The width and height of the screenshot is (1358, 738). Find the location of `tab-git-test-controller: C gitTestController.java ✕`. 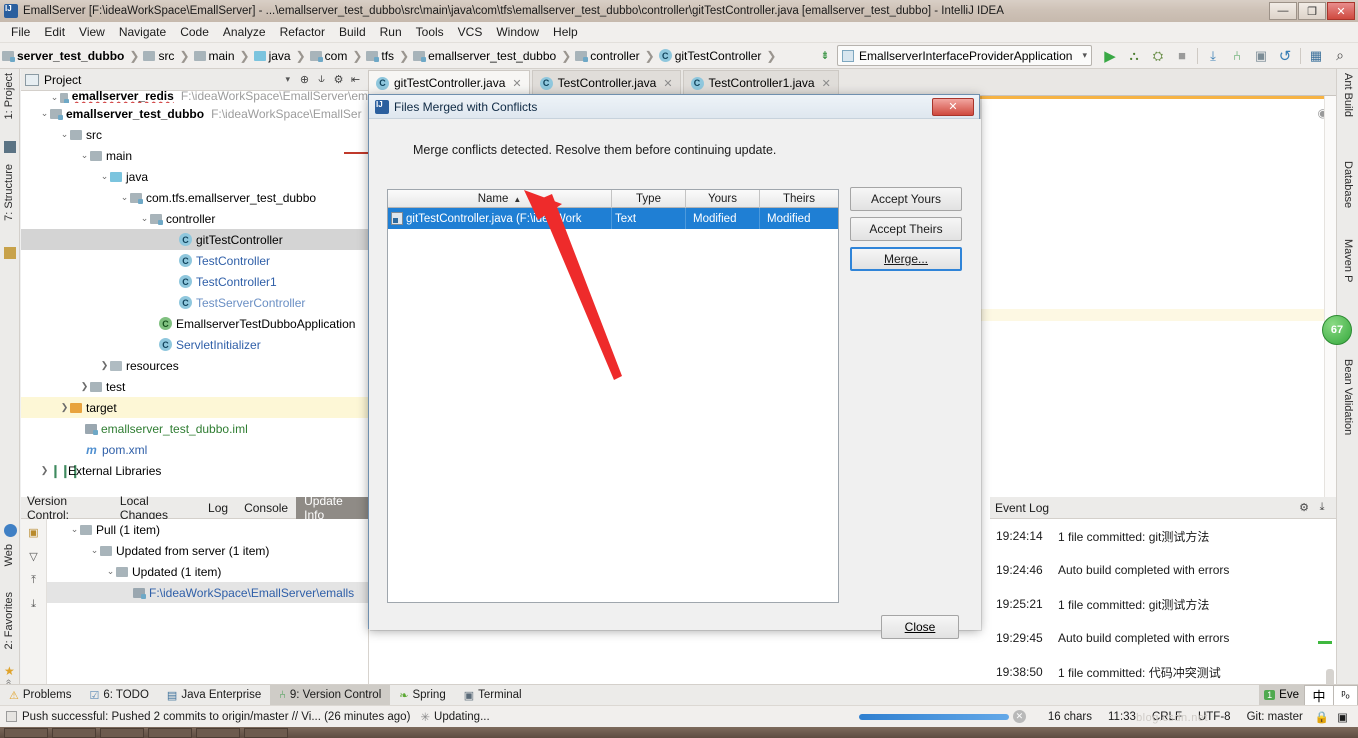

tab-git-test-controller: C gitTestController.java ✕ is located at coordinates (449, 82).